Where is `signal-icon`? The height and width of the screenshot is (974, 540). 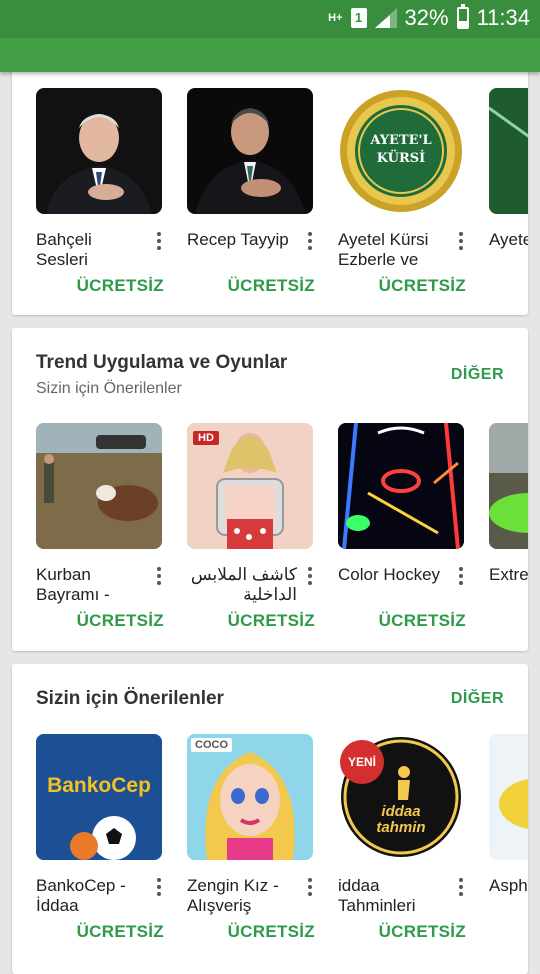
signal-icon is located at coordinates (385, 18).